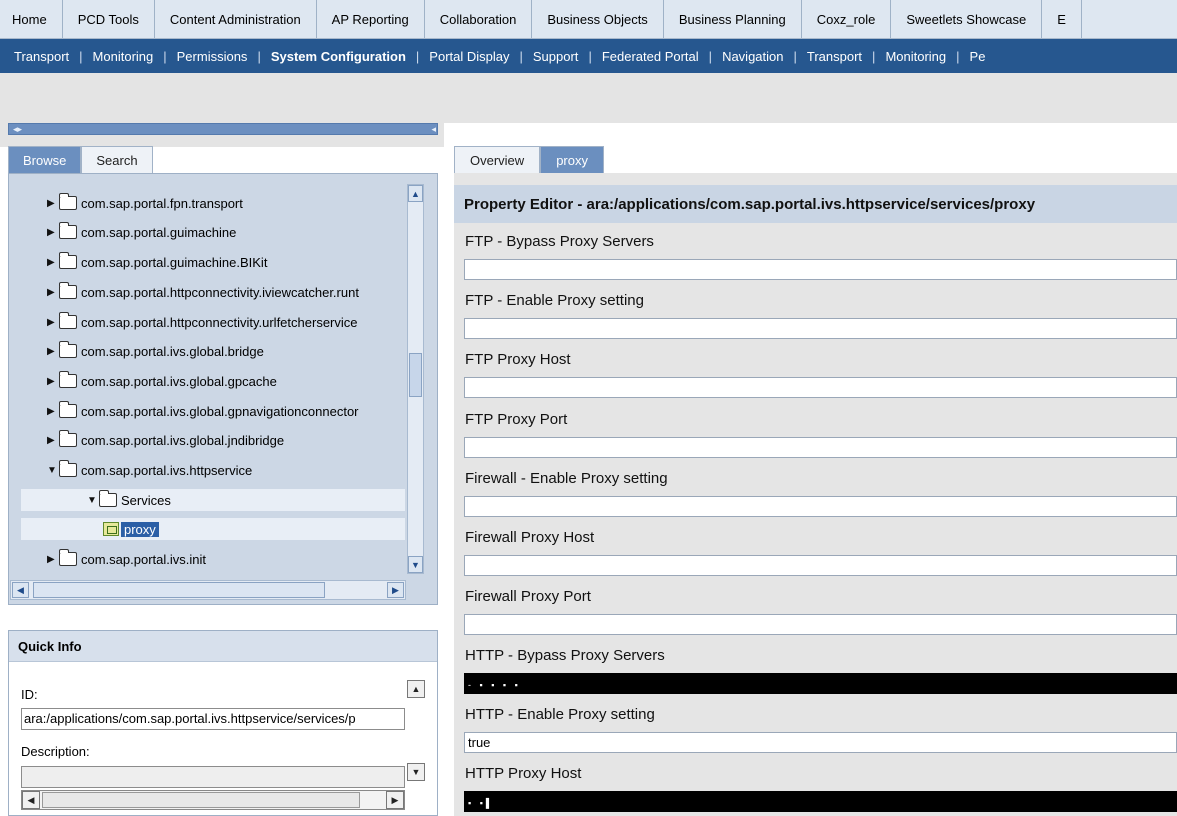 The image size is (1177, 816). I want to click on sub-nav-portal-display: Portal Display, so click(469, 56).